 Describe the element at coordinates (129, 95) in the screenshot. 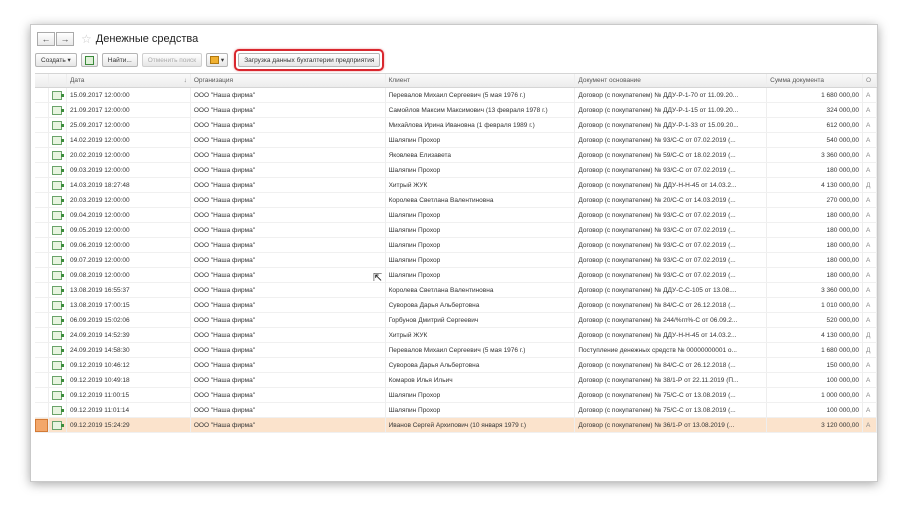

I see `cell-date: 15.09.2017 12:00:00` at that location.